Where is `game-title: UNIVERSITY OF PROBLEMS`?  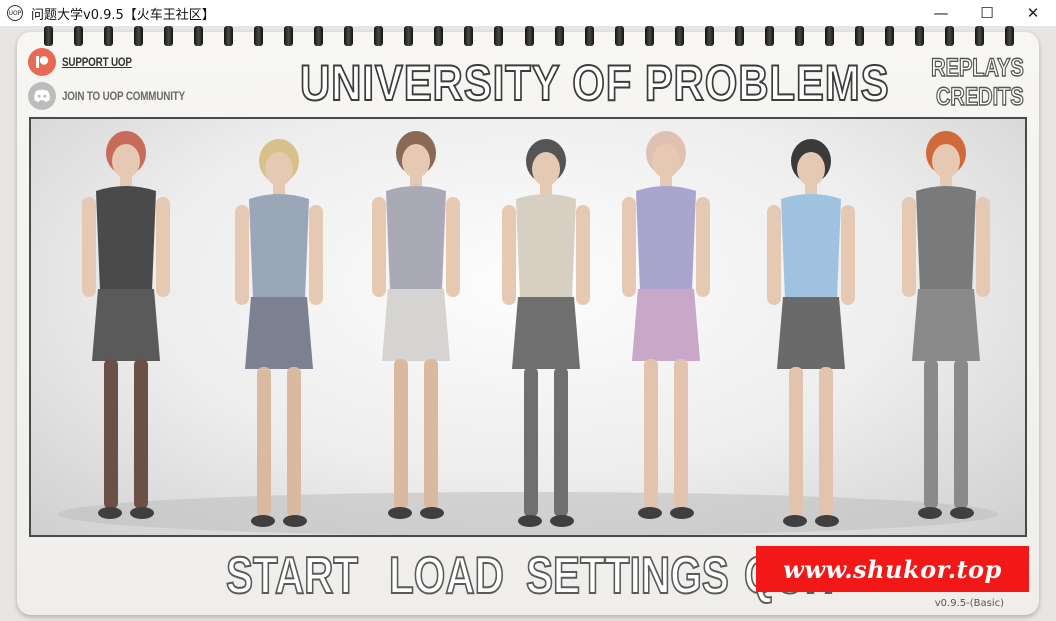
game-title: UNIVERSITY OF PROBLEMS is located at coordinates (594, 83).